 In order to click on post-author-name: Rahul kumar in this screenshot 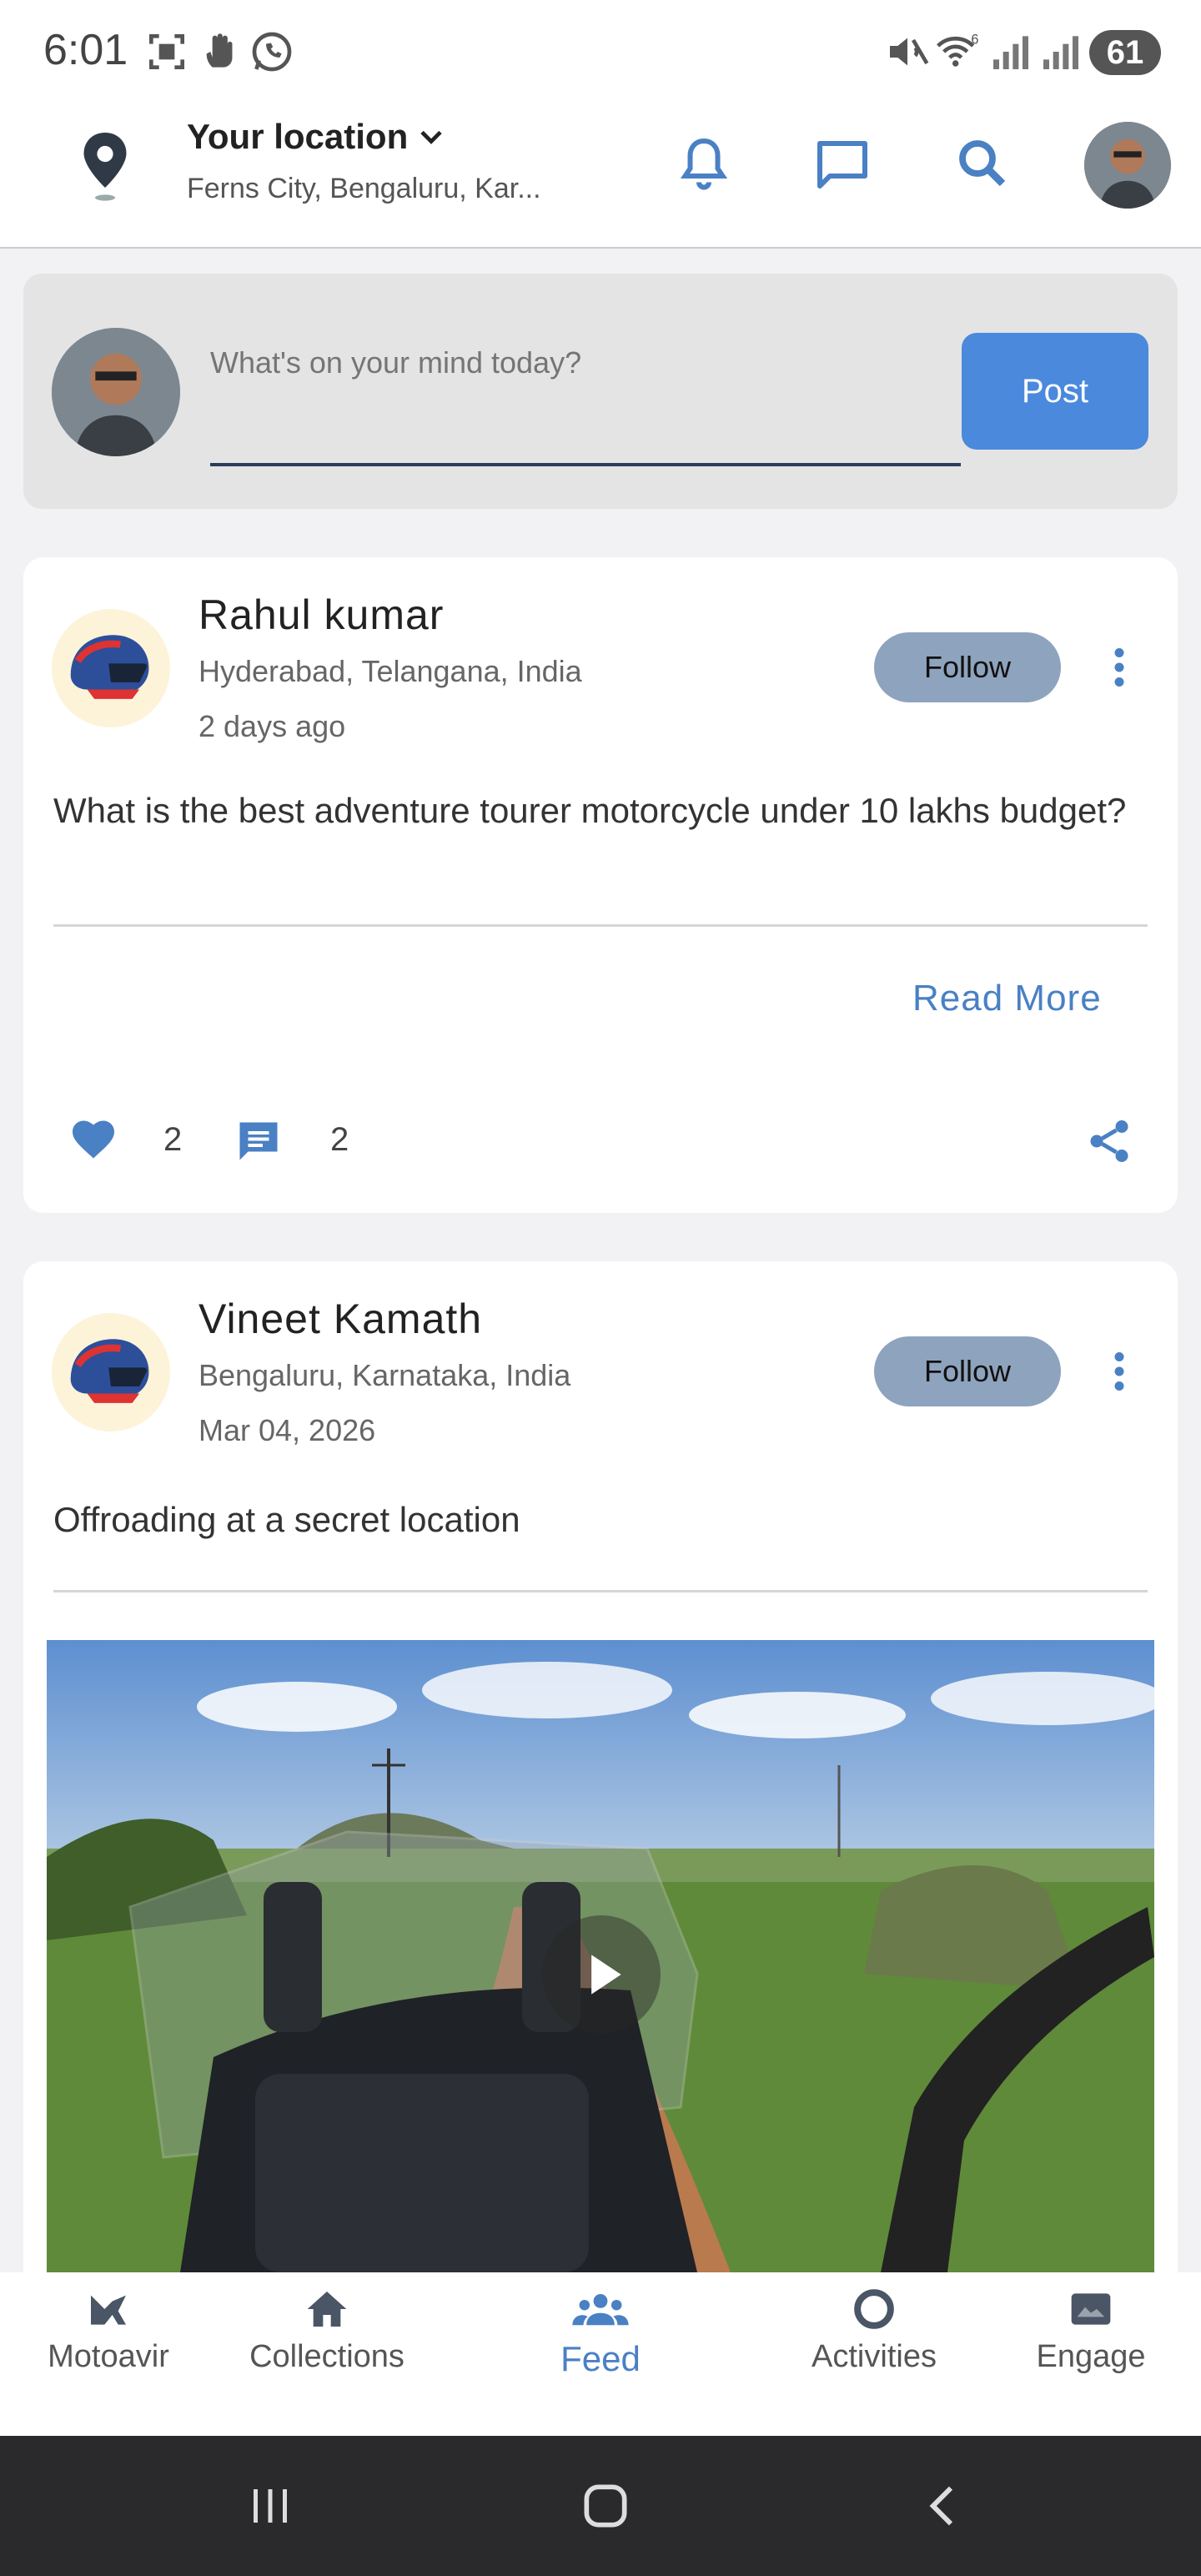, I will do `click(321, 615)`.